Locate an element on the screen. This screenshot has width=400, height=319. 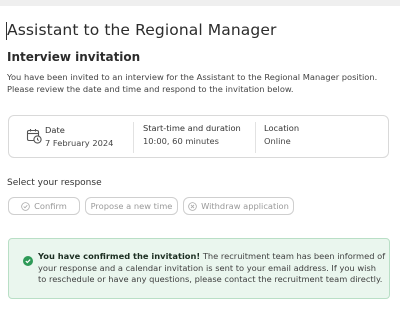
date-label: Date is located at coordinates (55, 130).